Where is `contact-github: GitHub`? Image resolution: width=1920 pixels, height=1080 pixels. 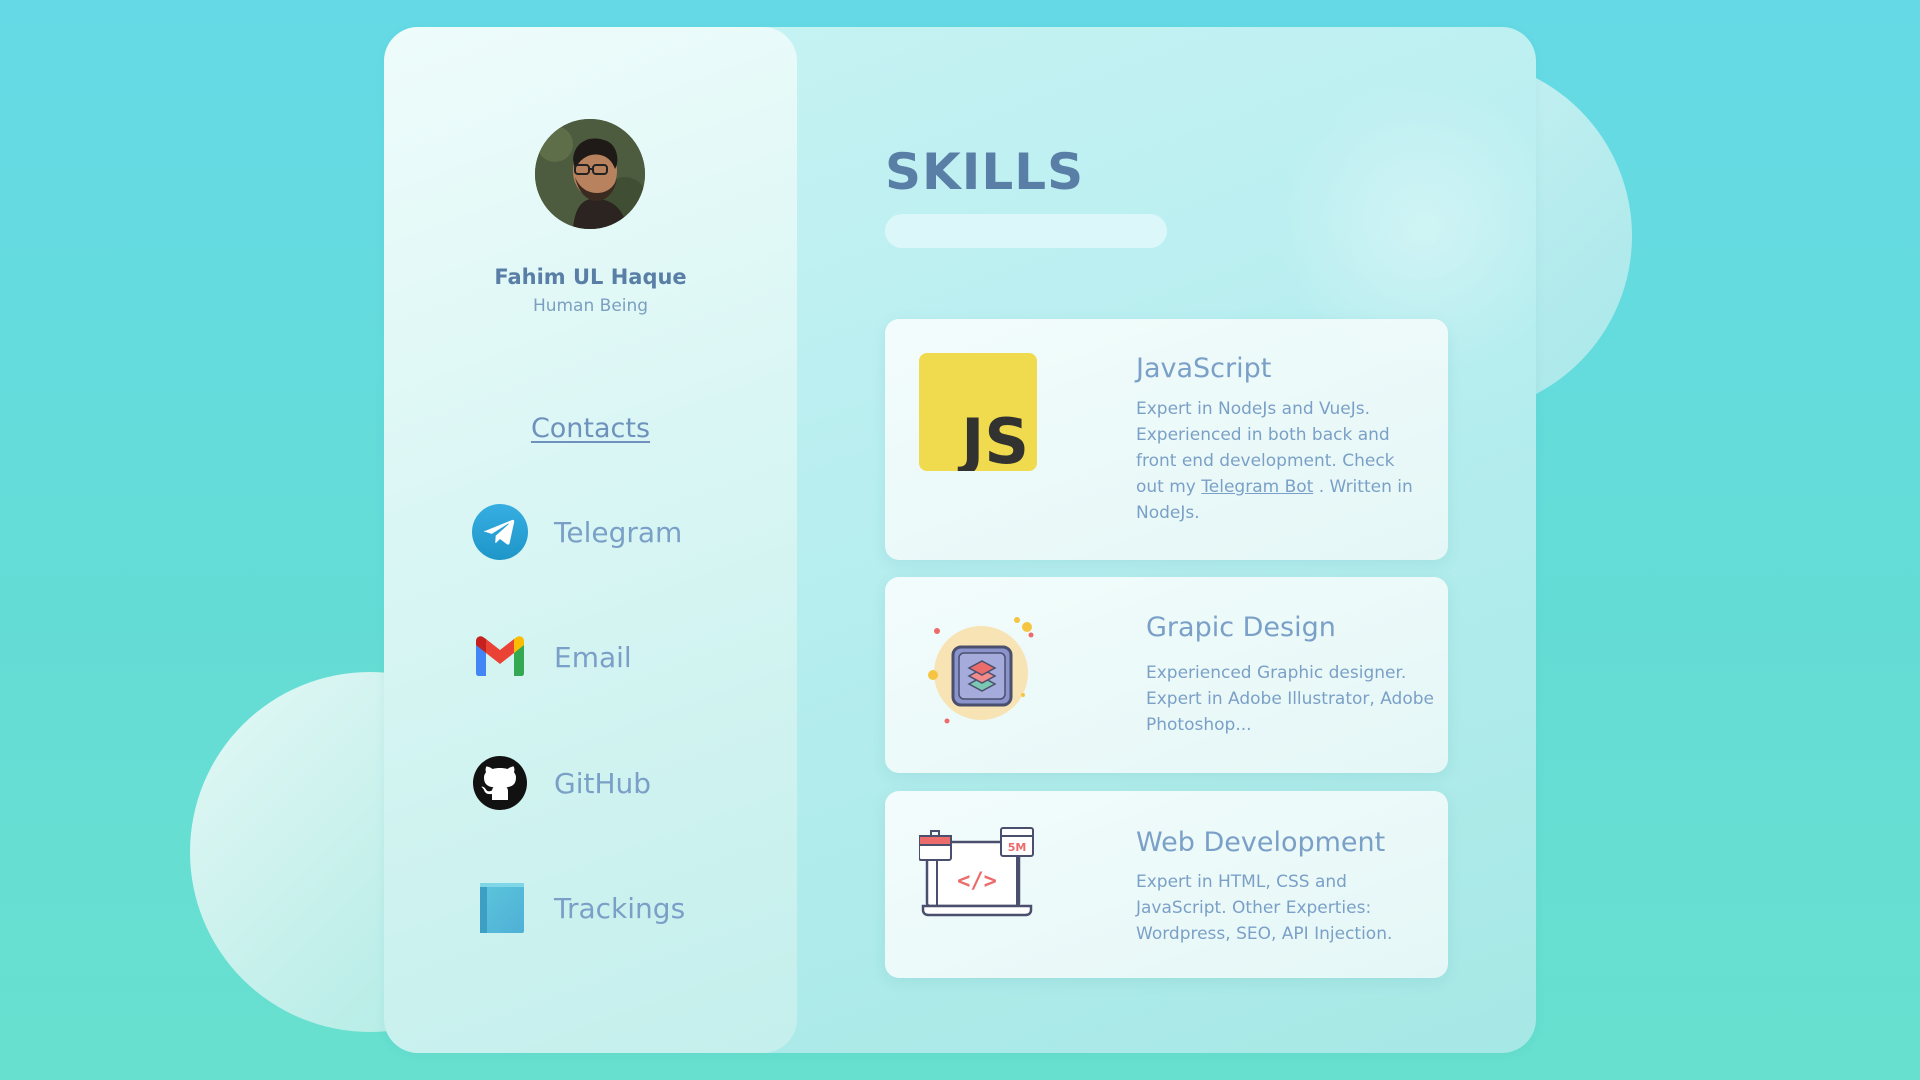 contact-github: GitHub is located at coordinates (561, 783).